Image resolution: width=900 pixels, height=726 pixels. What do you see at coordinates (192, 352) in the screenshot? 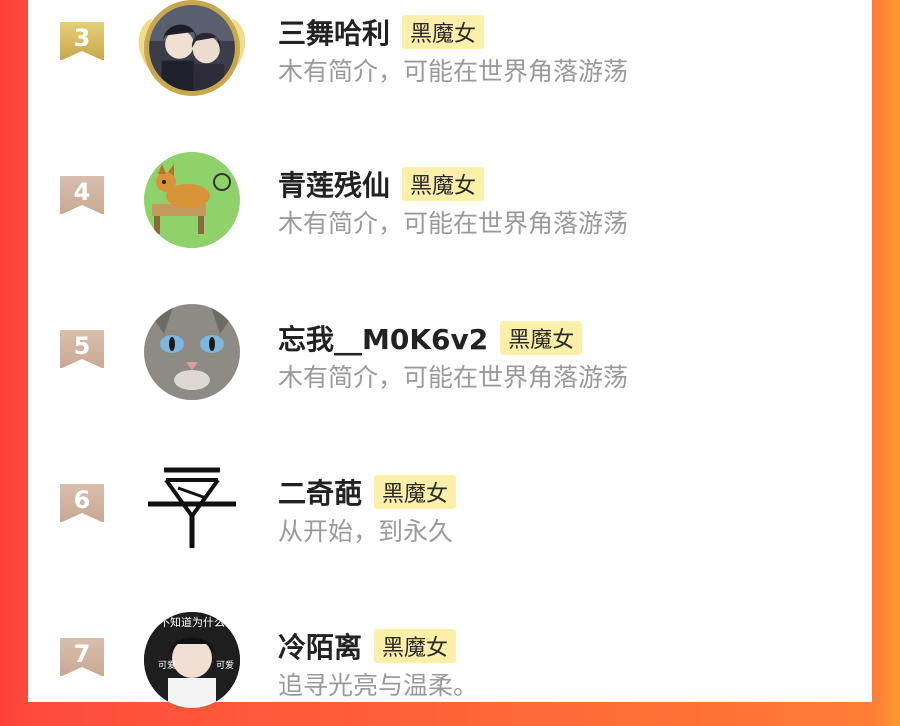
I see `cat-face-avatar` at bounding box center [192, 352].